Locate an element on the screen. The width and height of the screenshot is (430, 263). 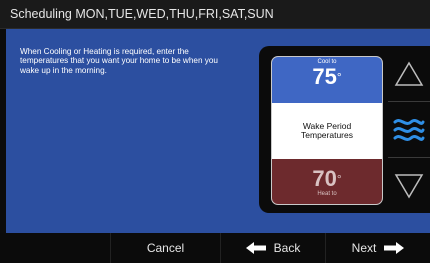
cool-setpoint: Cool to 75° is located at coordinates (327, 80).